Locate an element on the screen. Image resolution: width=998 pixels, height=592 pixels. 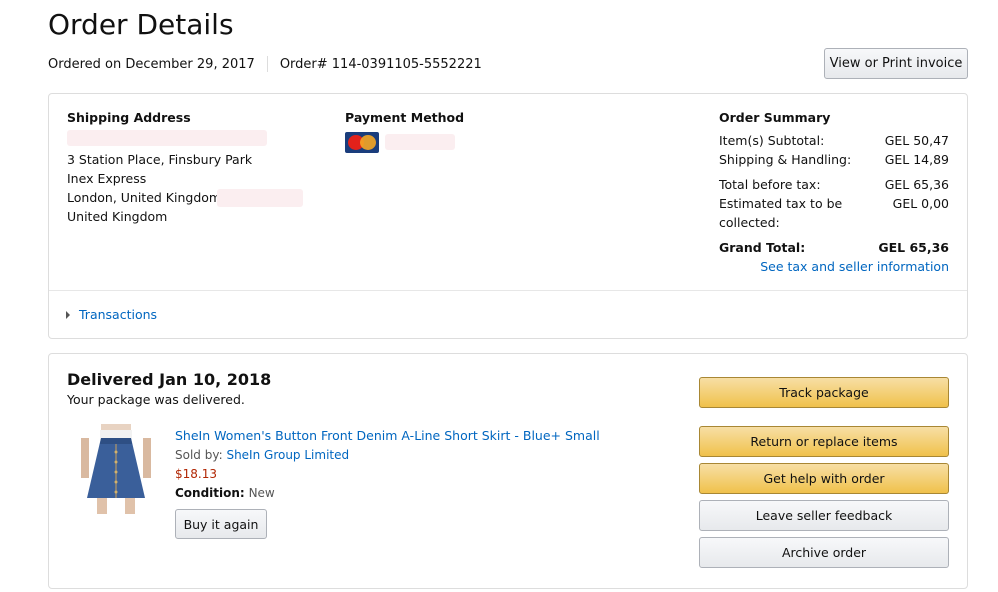
page-title: Order Details is located at coordinates (141, 24).